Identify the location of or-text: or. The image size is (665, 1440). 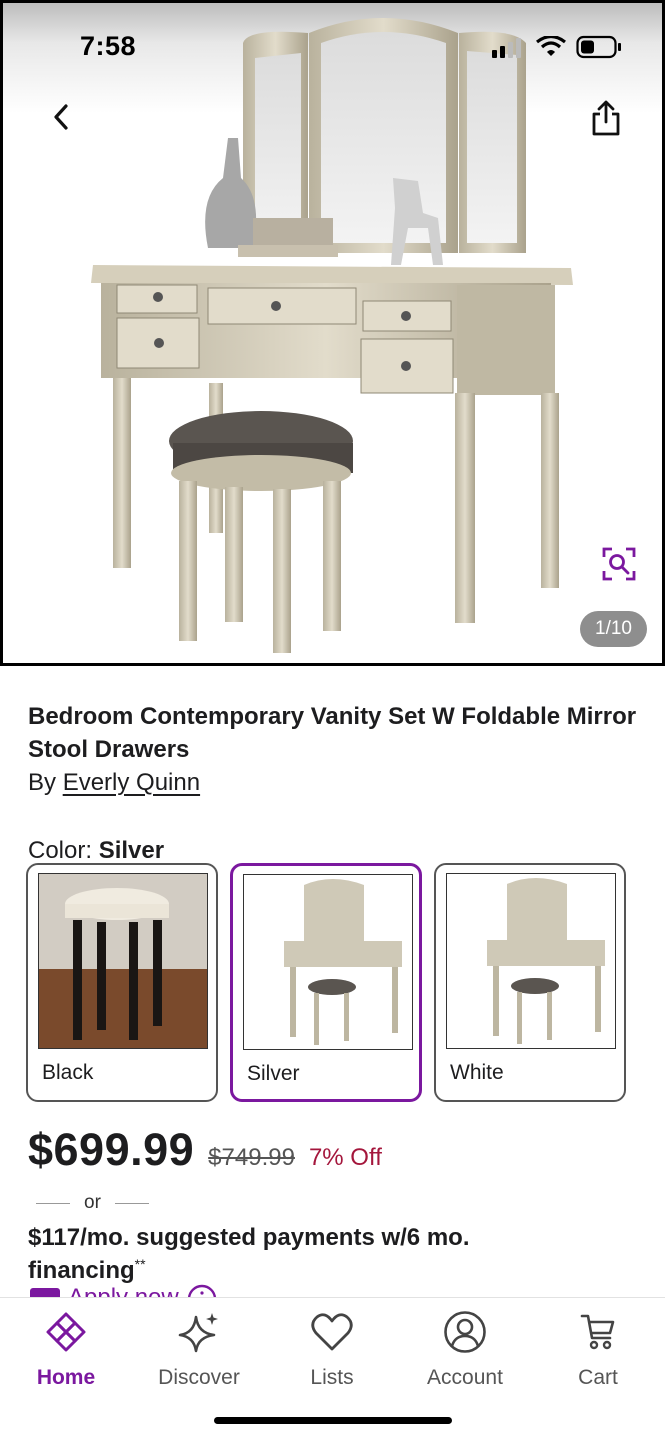
(92, 1202).